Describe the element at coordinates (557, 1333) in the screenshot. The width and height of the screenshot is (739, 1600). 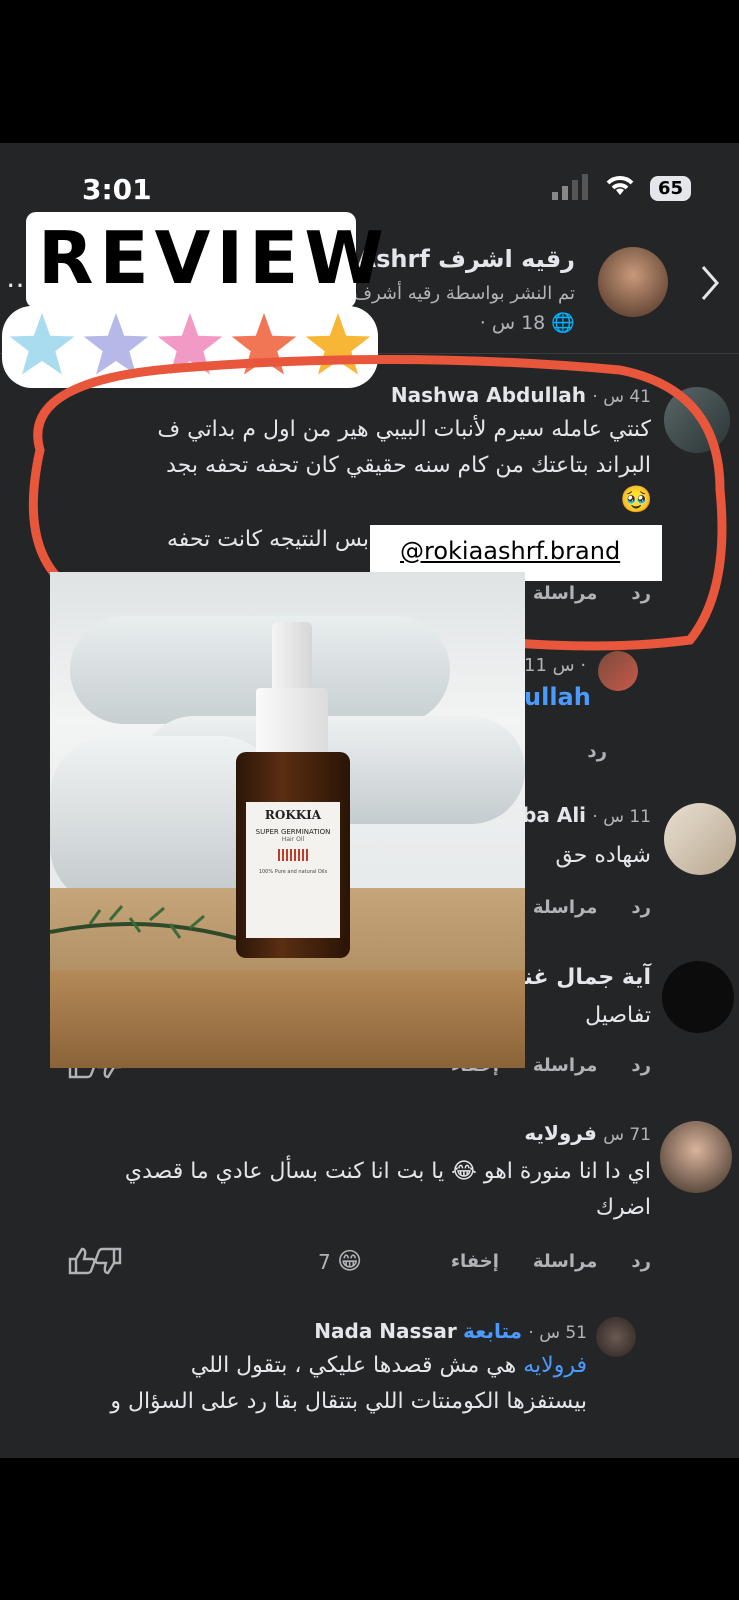
I see `comment-time: 51 س ·` at that location.